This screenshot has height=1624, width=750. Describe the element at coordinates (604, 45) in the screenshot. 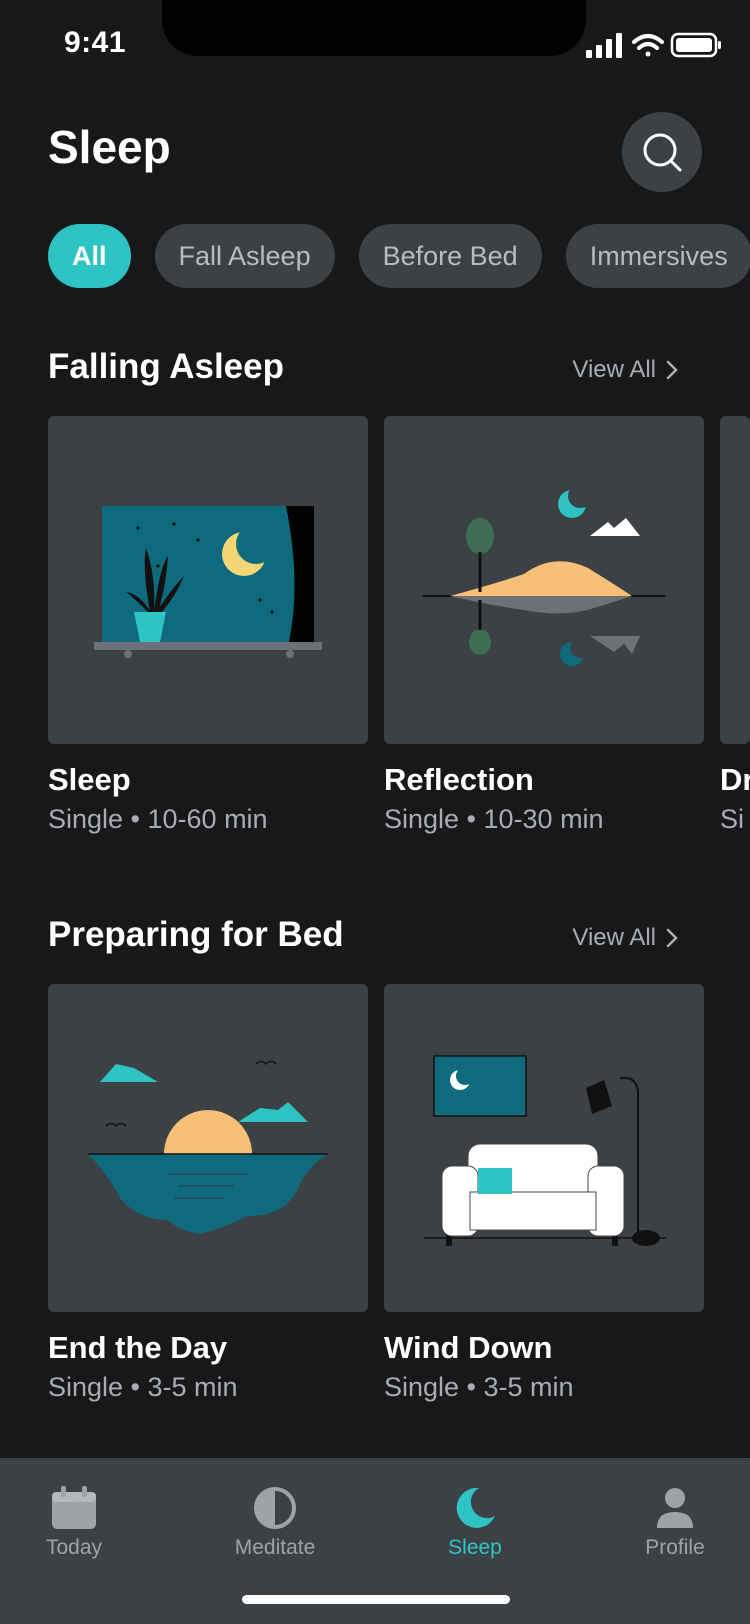

I see `signal-icon` at that location.